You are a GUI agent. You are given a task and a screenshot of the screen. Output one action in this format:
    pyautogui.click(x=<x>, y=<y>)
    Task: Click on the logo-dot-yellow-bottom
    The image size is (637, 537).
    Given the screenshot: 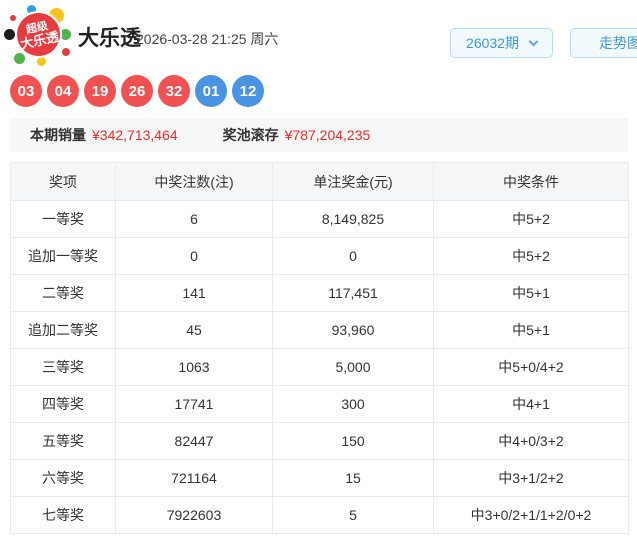 What is the action you would take?
    pyautogui.click(x=41, y=61)
    